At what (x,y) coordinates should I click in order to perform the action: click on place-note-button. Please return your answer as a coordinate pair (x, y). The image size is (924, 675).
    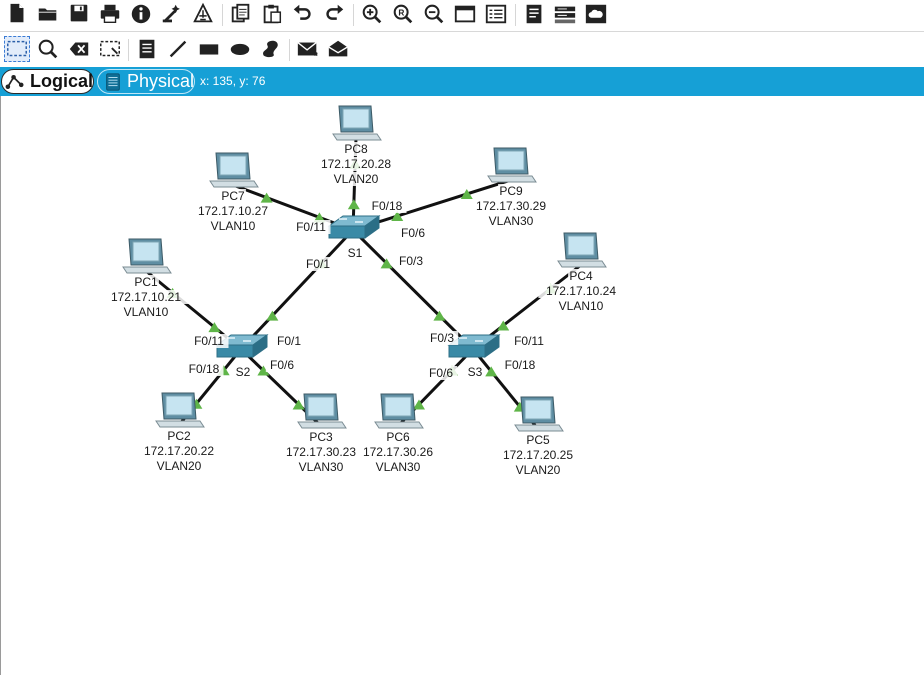
    Looking at the image, I should click on (147, 49).